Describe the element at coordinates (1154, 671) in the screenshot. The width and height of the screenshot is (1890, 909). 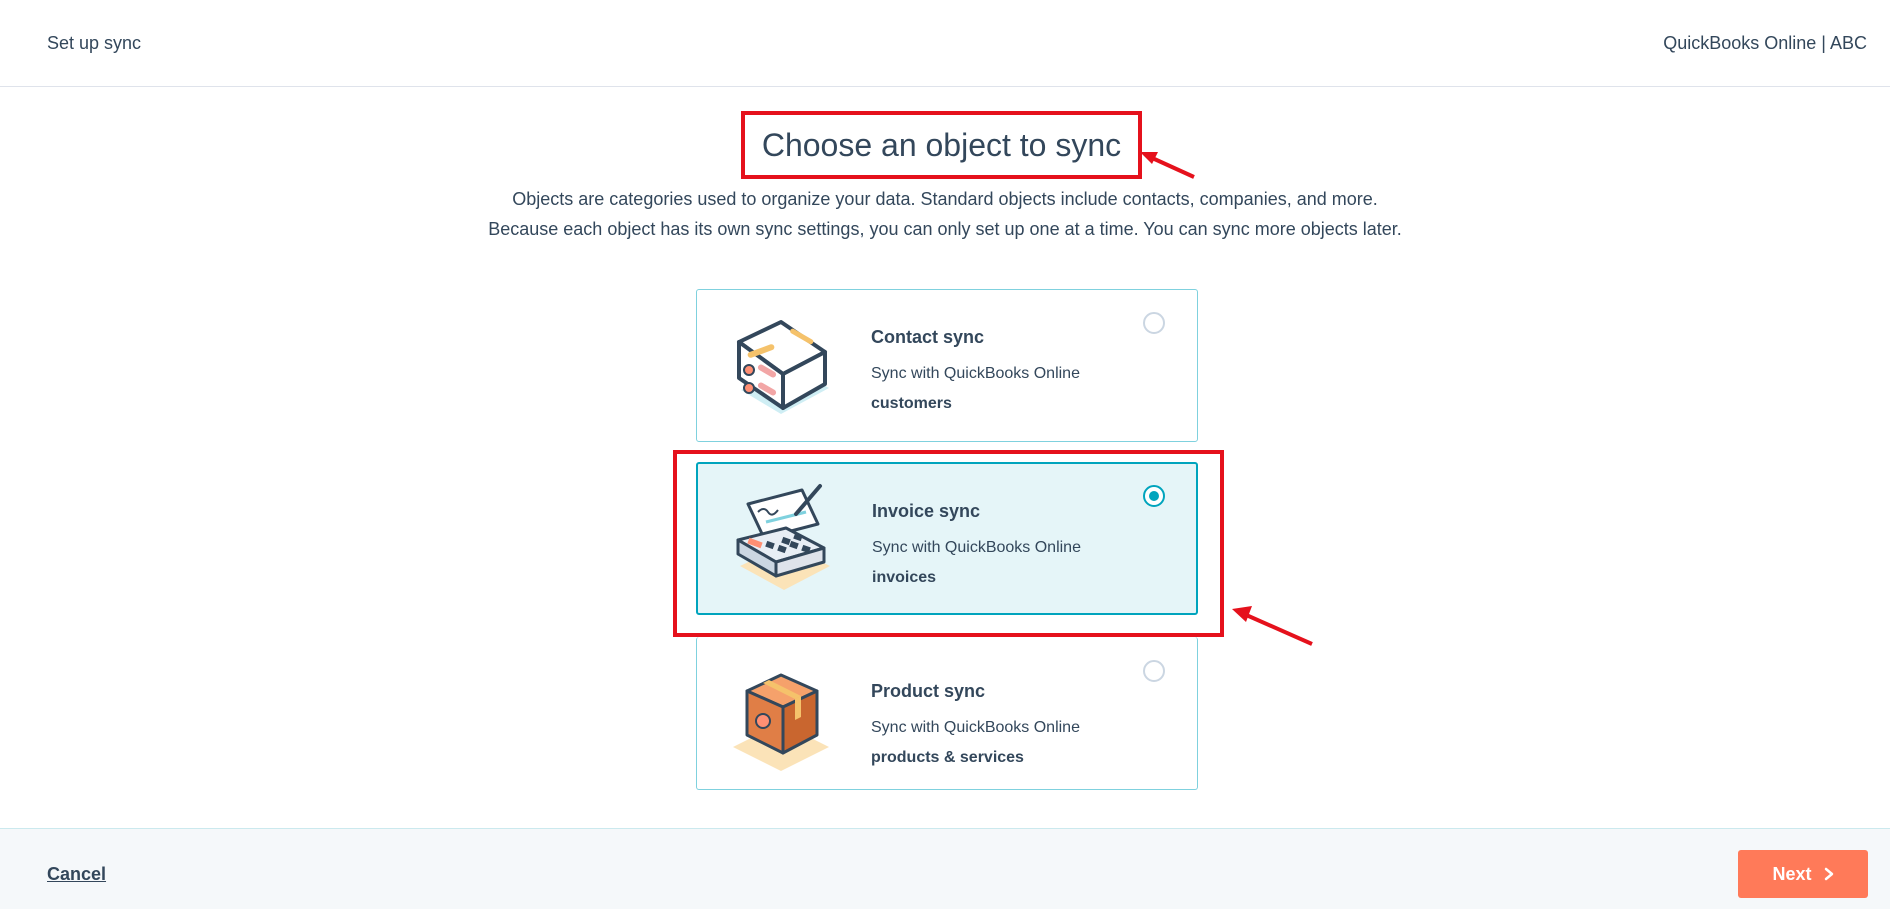
I see `product-sync-radio` at that location.